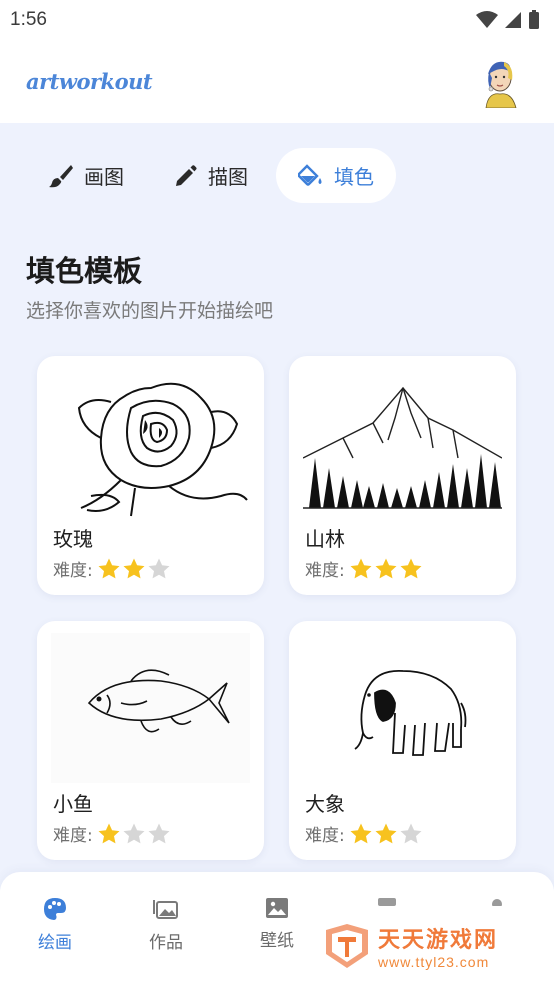 The height and width of the screenshot is (984, 554). Describe the element at coordinates (166, 924) in the screenshot. I see `nav-works: 作品` at that location.